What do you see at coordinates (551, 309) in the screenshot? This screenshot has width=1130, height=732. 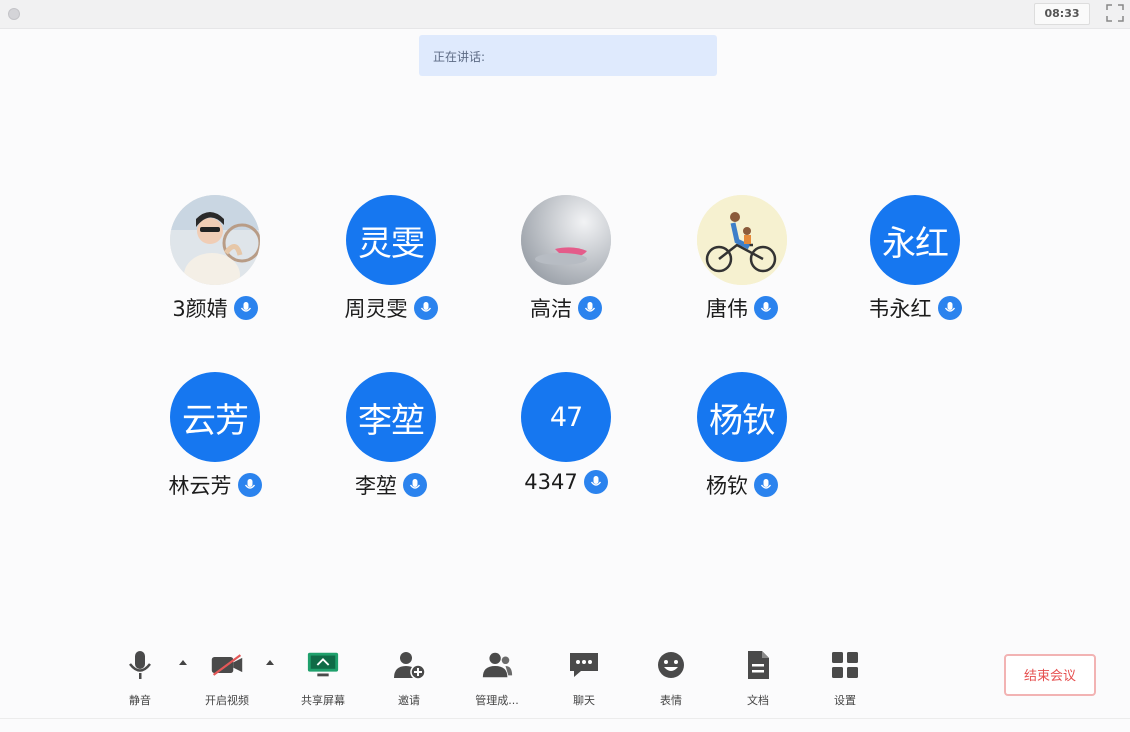 I see `participant-name: 高洁` at bounding box center [551, 309].